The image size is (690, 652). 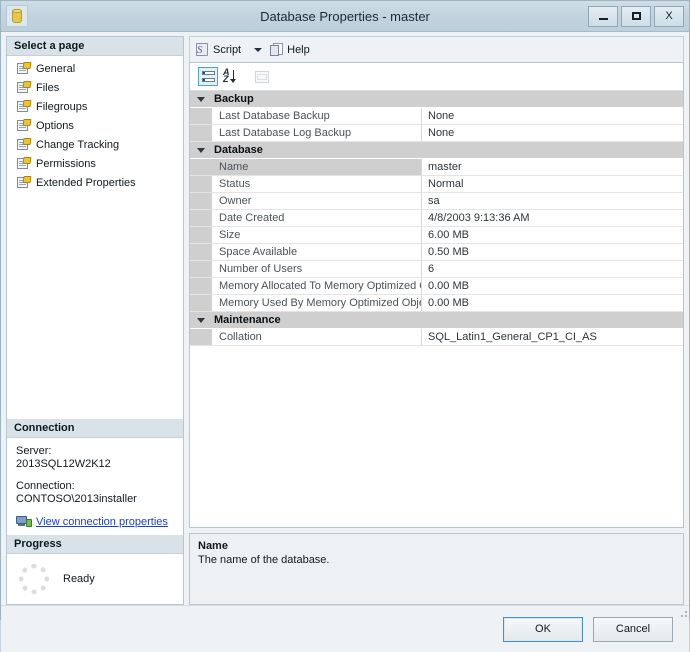 I want to click on property-pages-button, so click(x=262, y=76).